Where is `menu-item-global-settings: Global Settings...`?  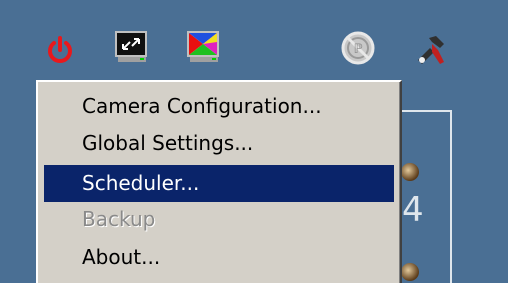 menu-item-global-settings: Global Settings... is located at coordinates (219, 143).